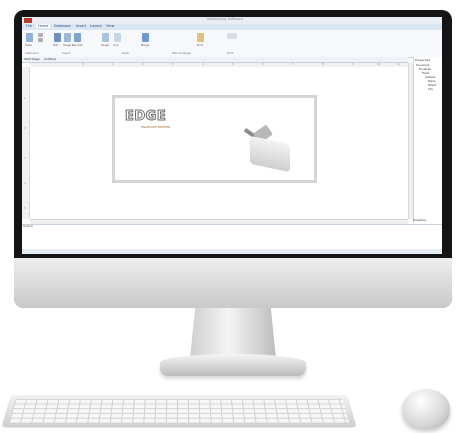  I want to click on group-data: Data, so click(125, 53).